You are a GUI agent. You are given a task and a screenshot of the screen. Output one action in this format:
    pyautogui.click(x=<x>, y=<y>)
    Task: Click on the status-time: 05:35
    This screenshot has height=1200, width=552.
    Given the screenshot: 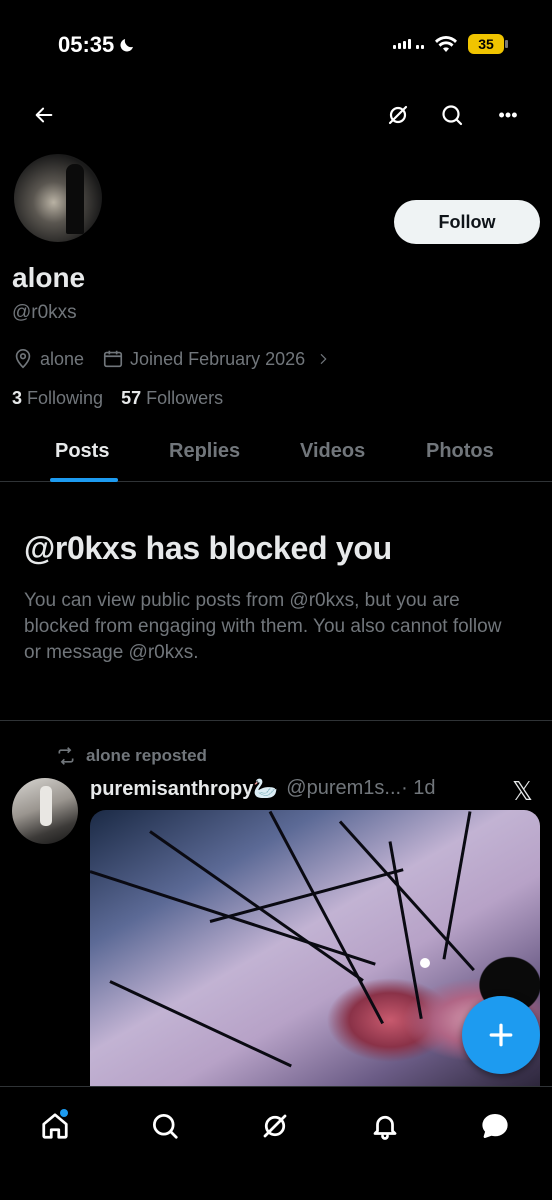 What is the action you would take?
    pyautogui.click(x=97, y=45)
    